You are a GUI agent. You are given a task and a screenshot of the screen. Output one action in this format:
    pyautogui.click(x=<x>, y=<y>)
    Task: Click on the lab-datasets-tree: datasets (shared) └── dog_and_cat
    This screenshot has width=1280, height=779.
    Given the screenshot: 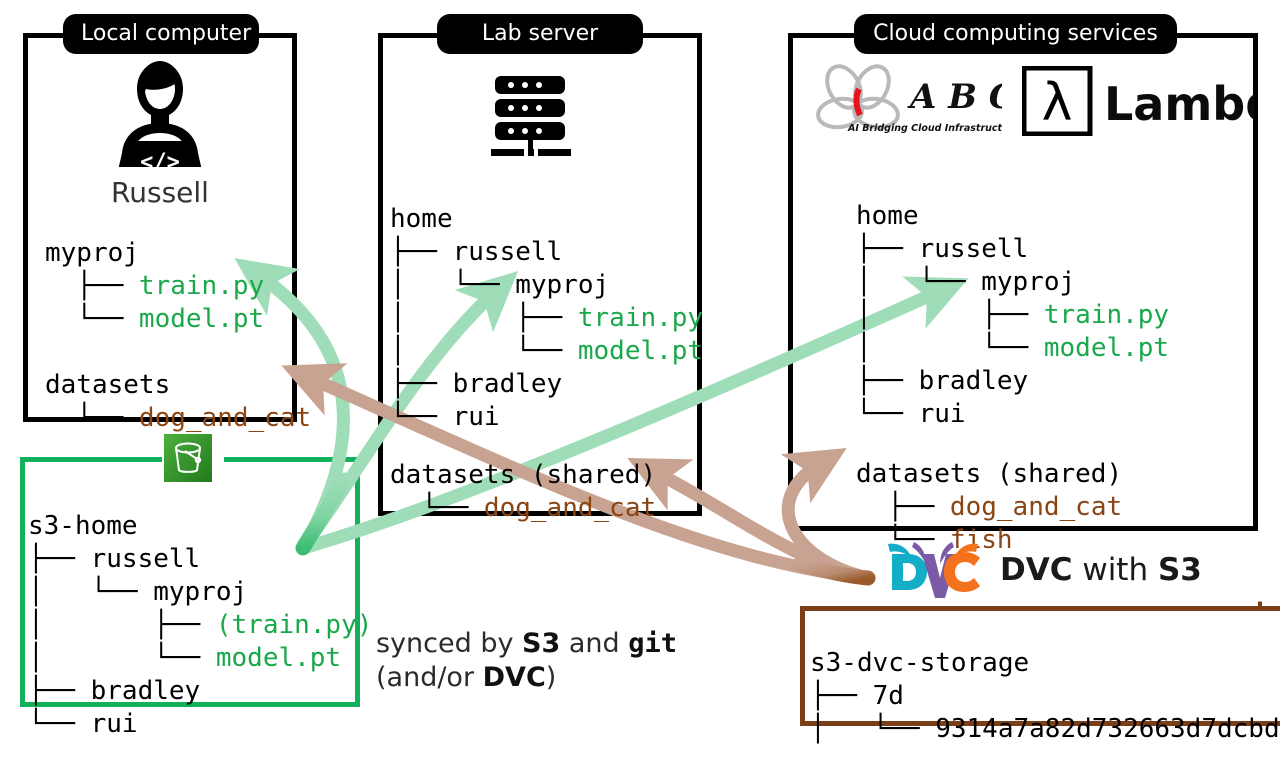 What is the action you would take?
    pyautogui.click(x=523, y=491)
    